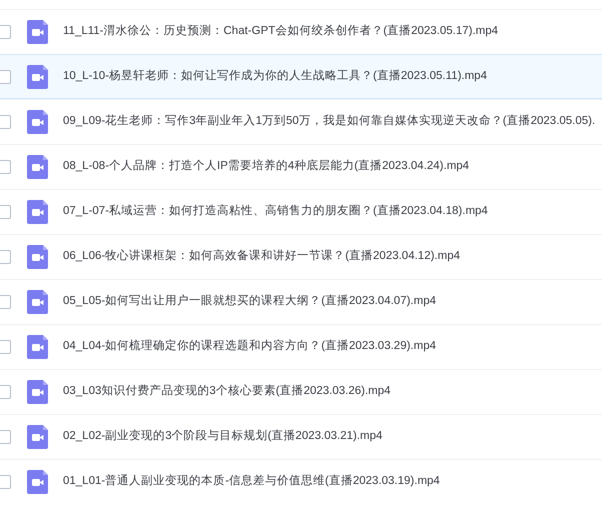  I want to click on file-name: 11_L11-渭水徐公：历史预测：Chat-GPT会如何绞杀创作者？(直播2023.05.17).mp4, so click(280, 31).